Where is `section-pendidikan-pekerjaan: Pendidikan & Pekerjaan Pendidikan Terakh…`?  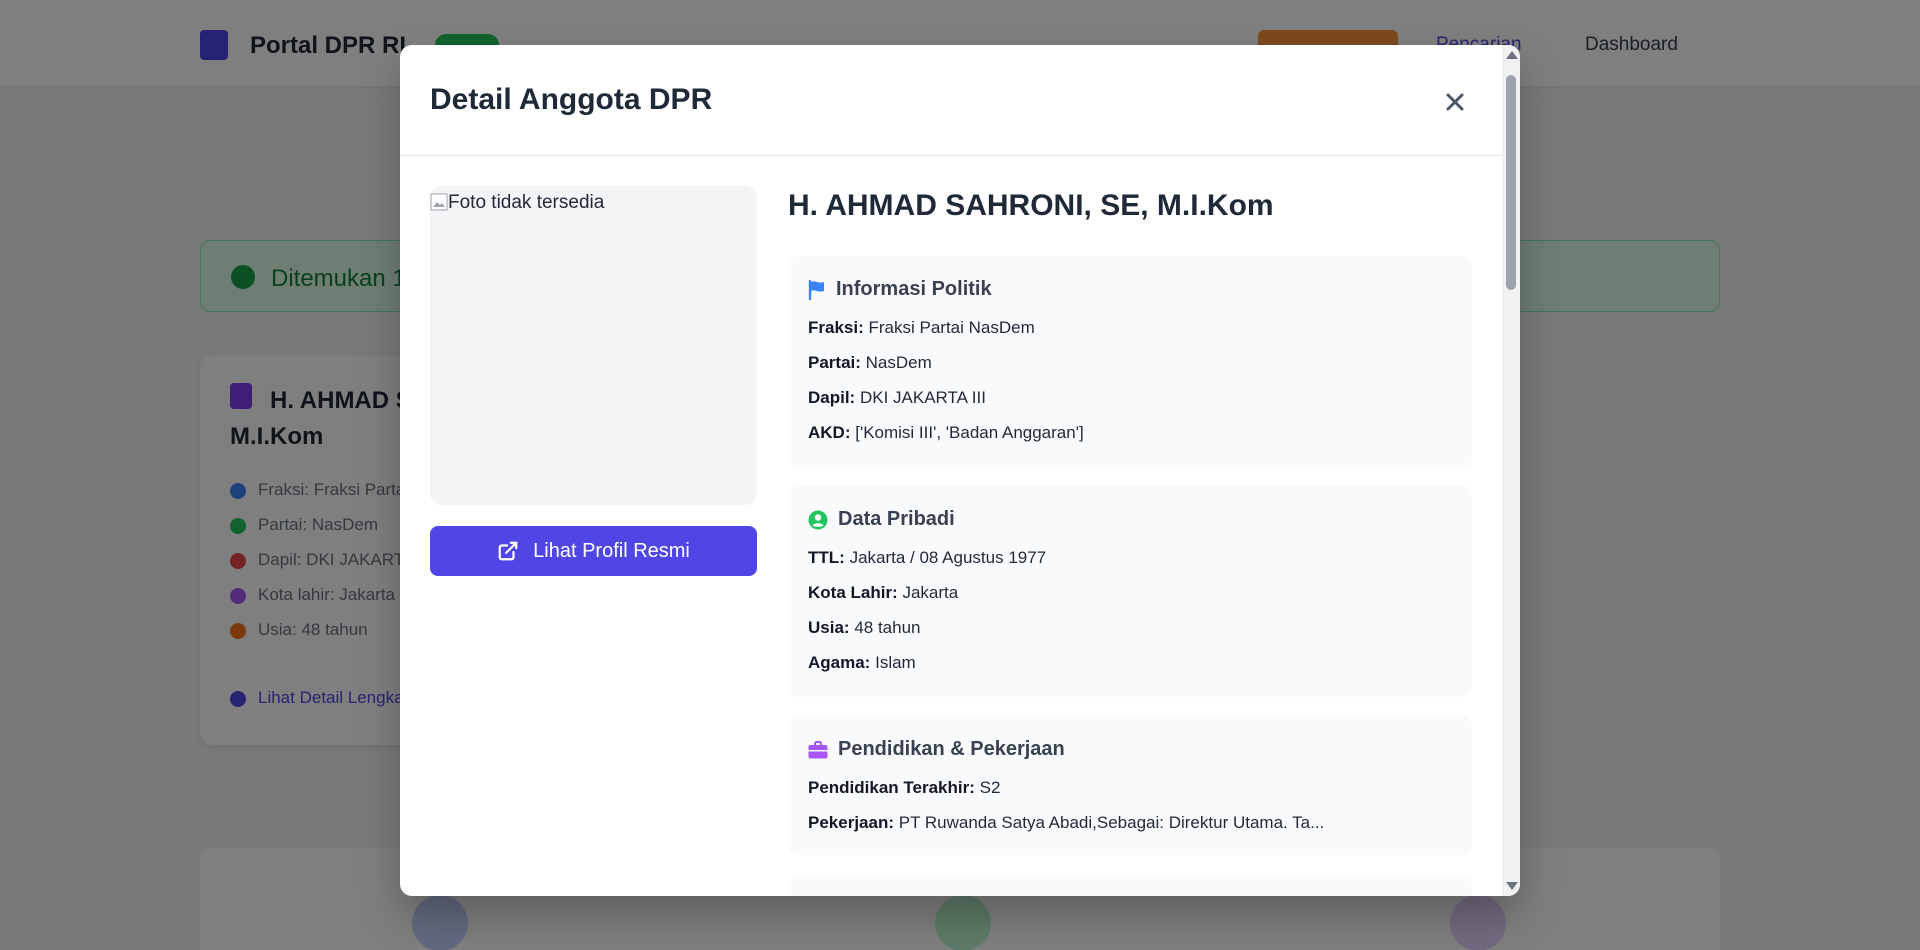 section-pendidikan-pekerjaan: Pendidikan & Pekerjaan Pendidikan Terakh… is located at coordinates (1130, 785).